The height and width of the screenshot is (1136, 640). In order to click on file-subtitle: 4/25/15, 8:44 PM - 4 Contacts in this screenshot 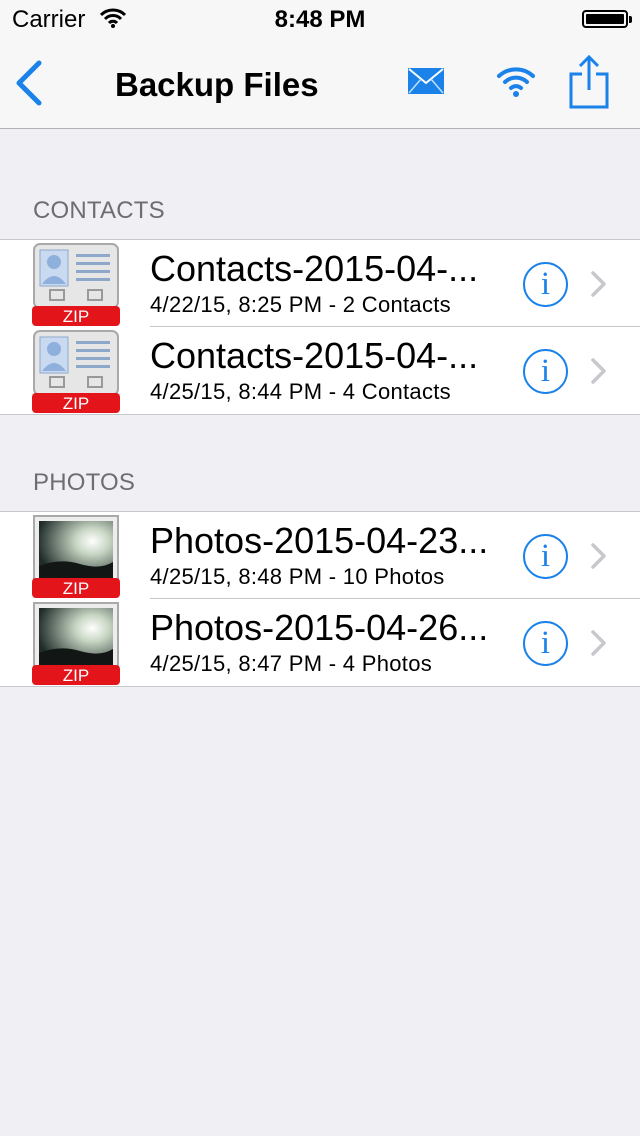, I will do `click(300, 391)`.